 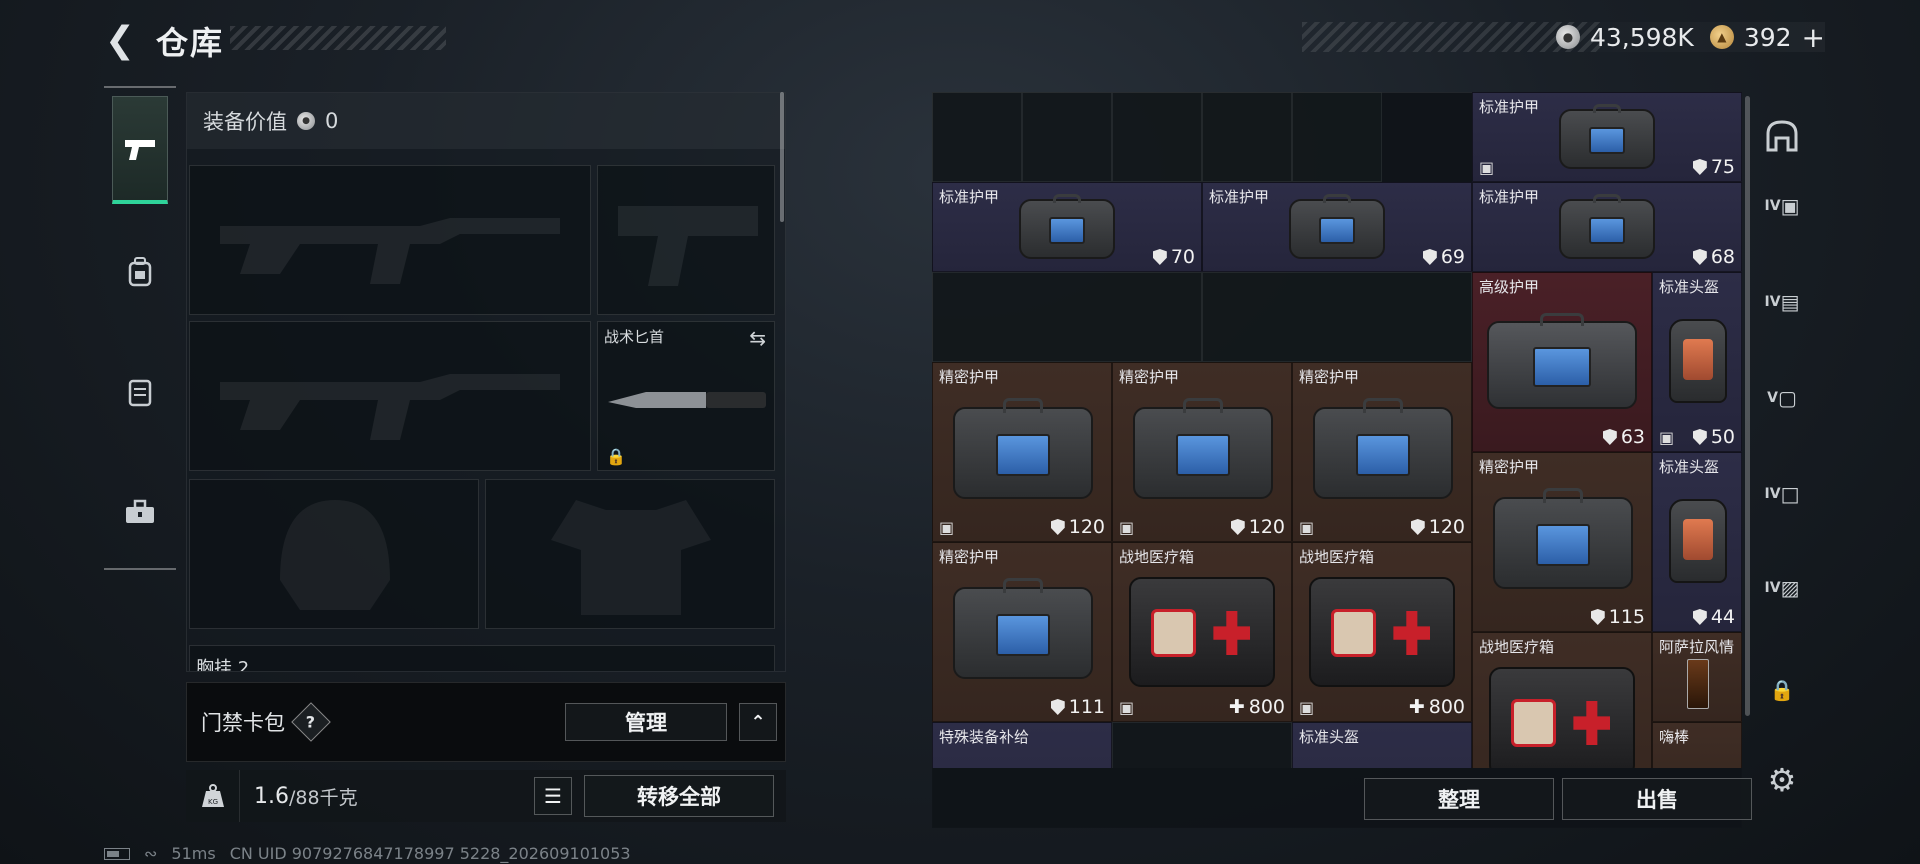 What do you see at coordinates (1697, 677) in the screenshot?
I see `storage-item: 阿萨拉风情` at bounding box center [1697, 677].